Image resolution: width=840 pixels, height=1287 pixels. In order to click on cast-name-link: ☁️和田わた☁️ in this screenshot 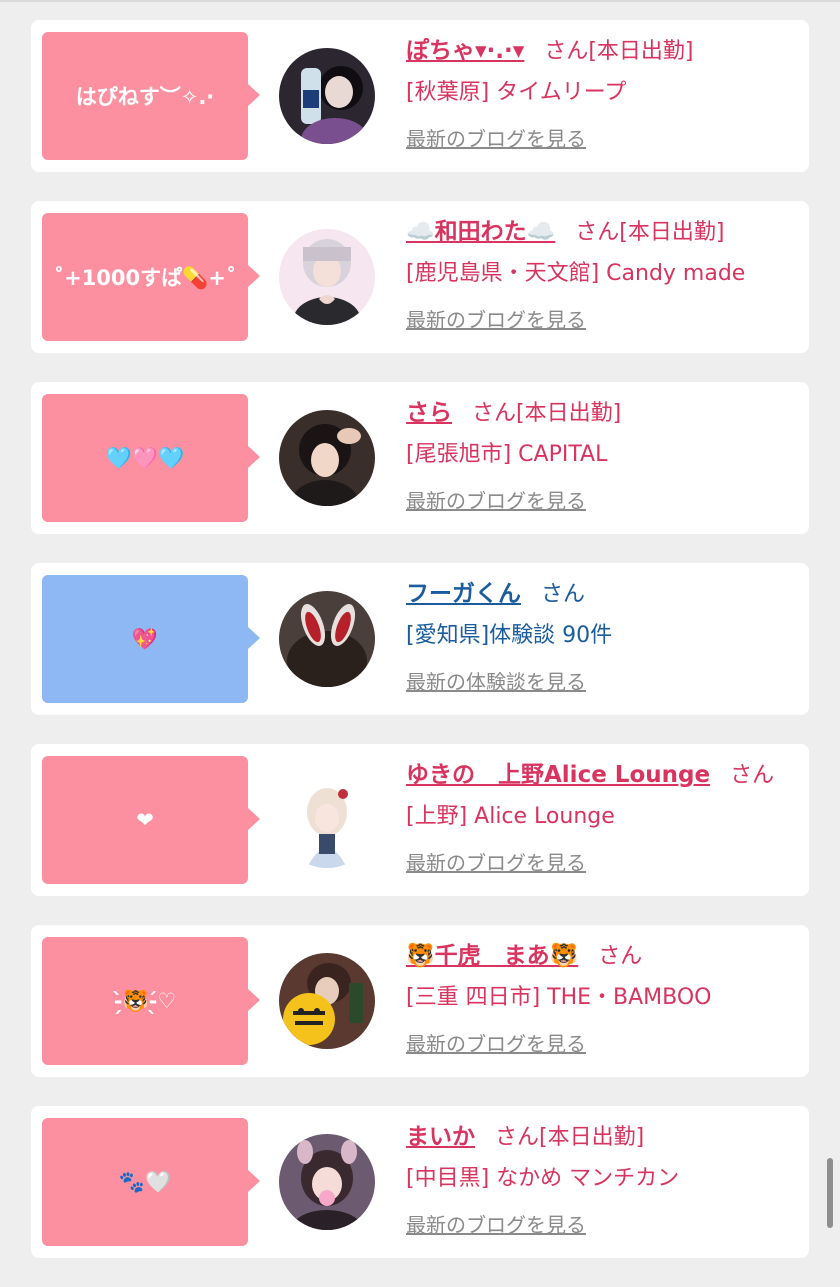, I will do `click(480, 232)`.